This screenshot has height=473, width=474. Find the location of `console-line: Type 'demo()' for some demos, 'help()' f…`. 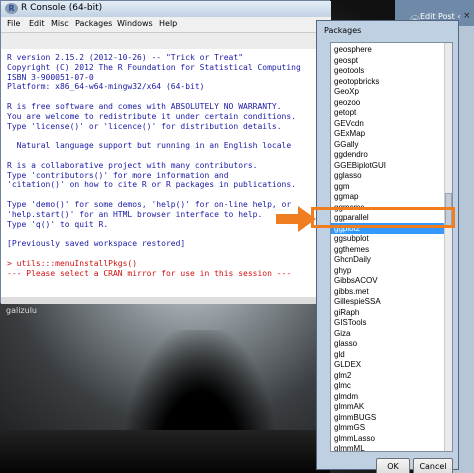

console-line: Type 'demo()' for some demos, 'help()' f… is located at coordinates (149, 204).